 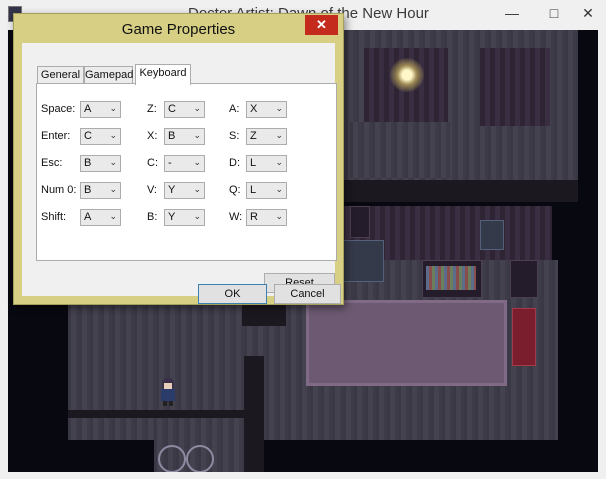 I want to click on dialog-close-button: ✕, so click(x=321, y=25).